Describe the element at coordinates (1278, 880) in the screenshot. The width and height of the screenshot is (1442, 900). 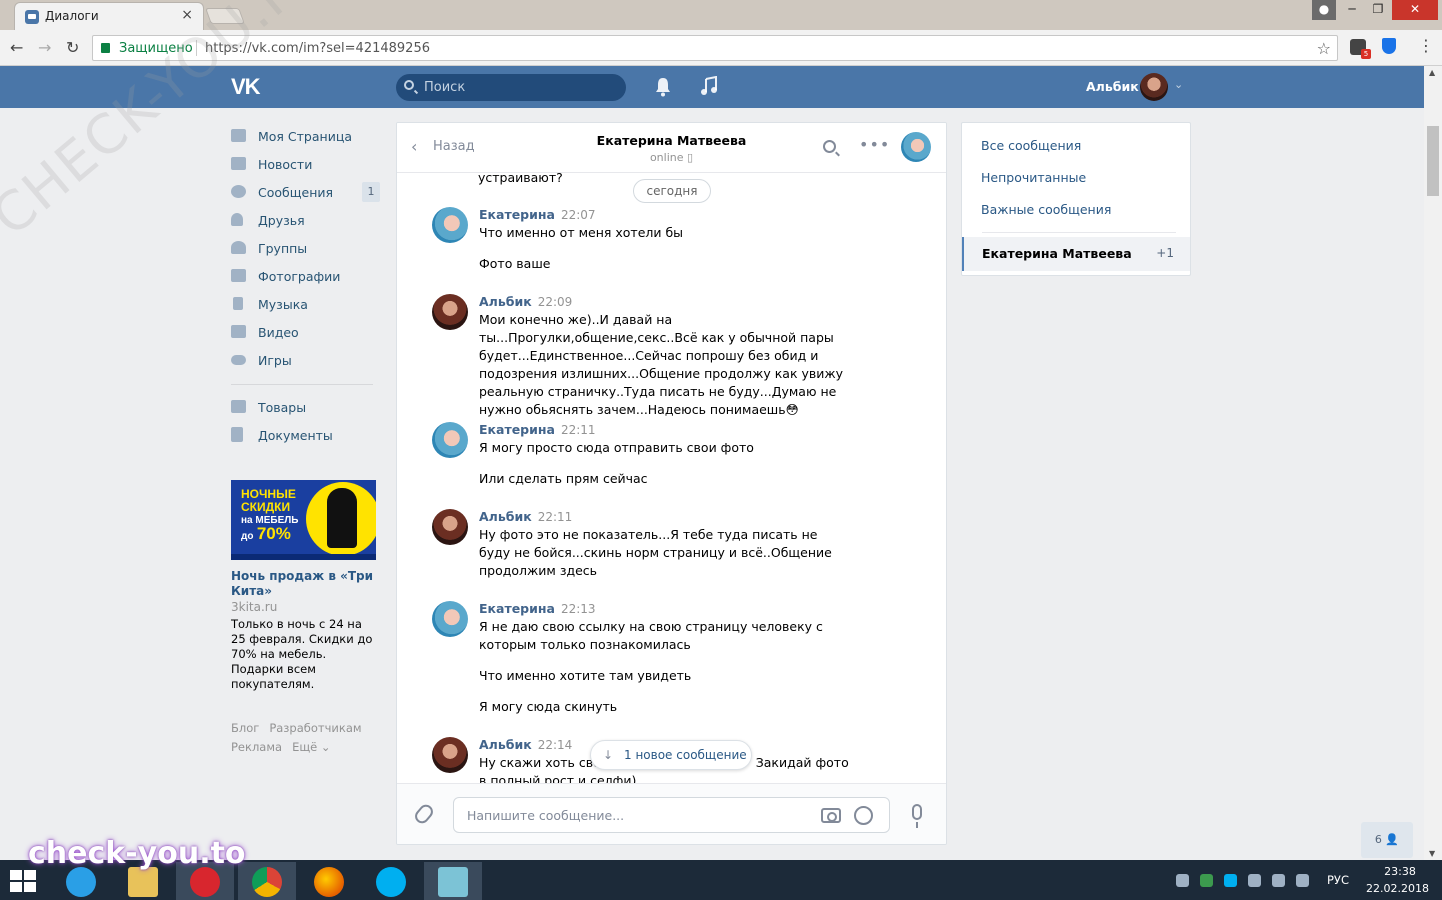
I see `network-icon` at that location.